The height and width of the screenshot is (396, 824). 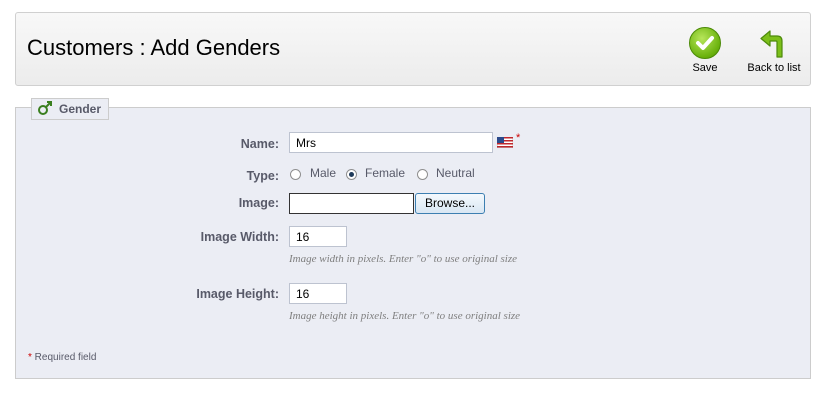 I want to click on radio-neutral-label: Neutral, so click(x=455, y=173).